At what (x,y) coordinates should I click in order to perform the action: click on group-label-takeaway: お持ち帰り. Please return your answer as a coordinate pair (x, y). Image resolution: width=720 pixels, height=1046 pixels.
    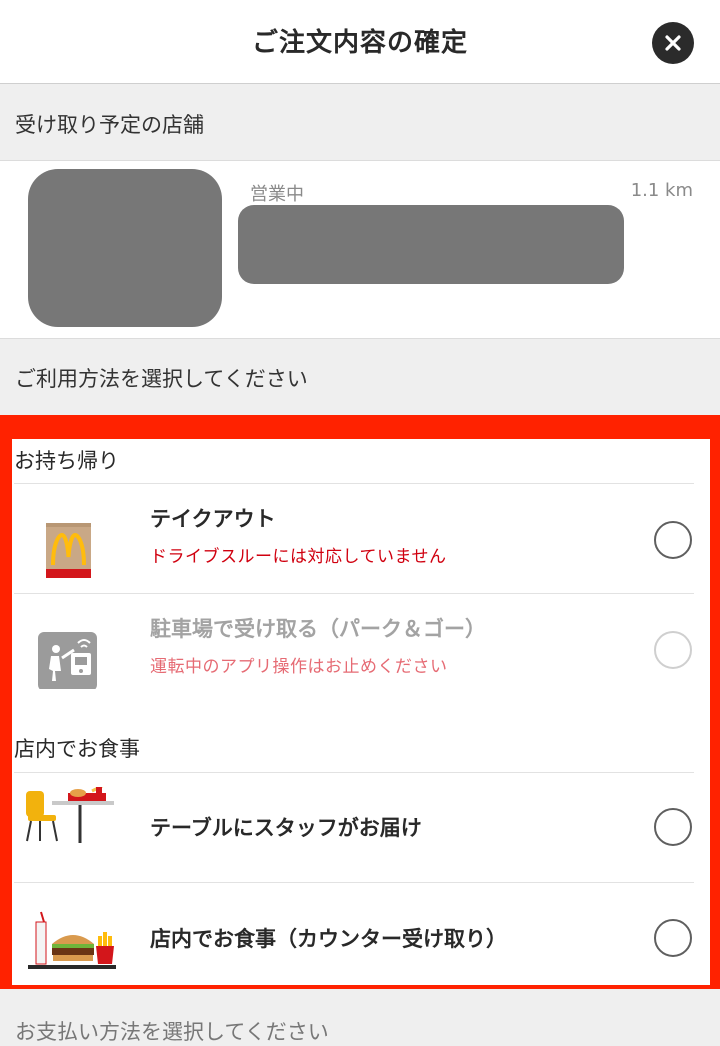
    Looking at the image, I should click on (66, 461).